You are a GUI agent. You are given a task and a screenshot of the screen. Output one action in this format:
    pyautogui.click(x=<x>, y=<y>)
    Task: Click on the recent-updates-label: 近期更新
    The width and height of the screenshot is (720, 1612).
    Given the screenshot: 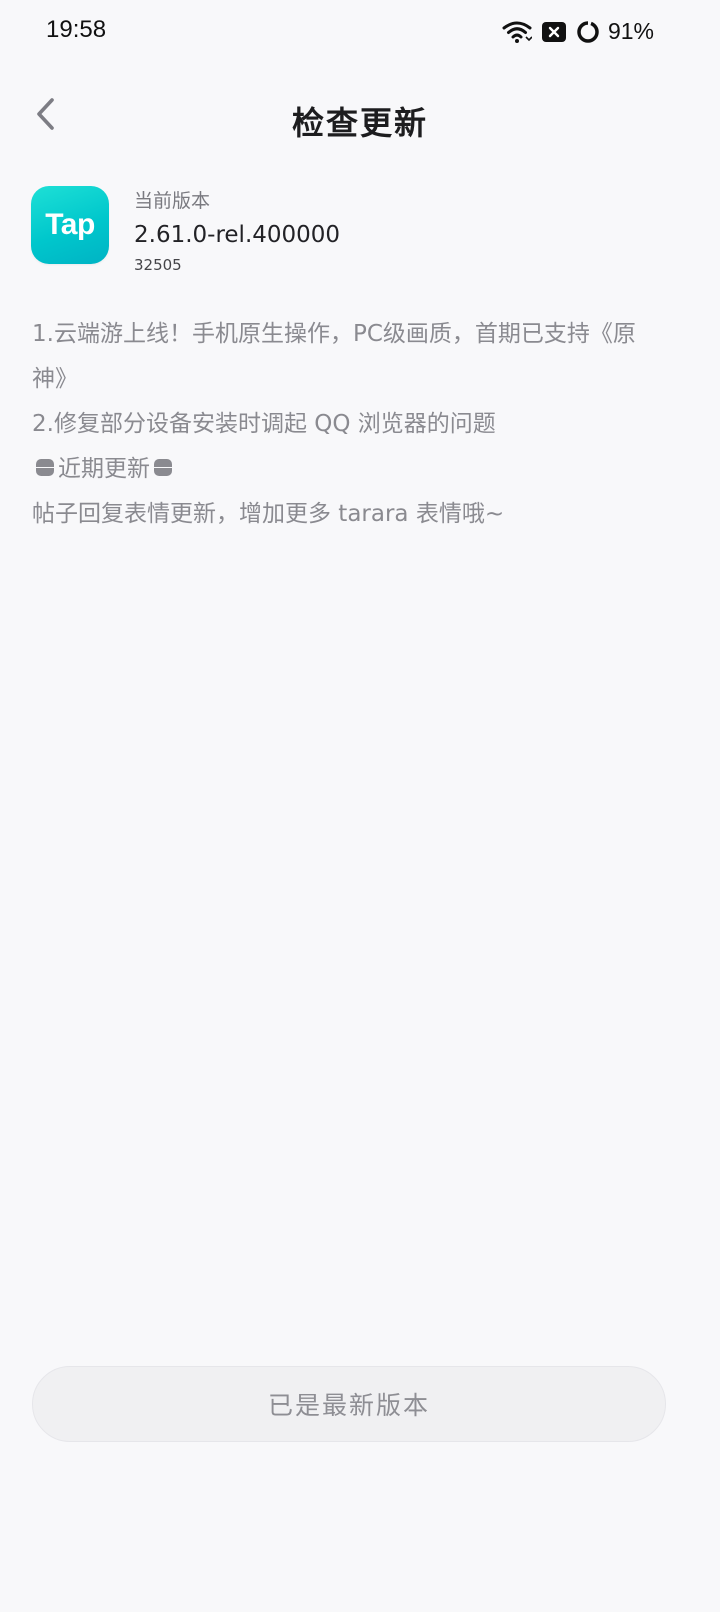 What is the action you would take?
    pyautogui.click(x=104, y=469)
    